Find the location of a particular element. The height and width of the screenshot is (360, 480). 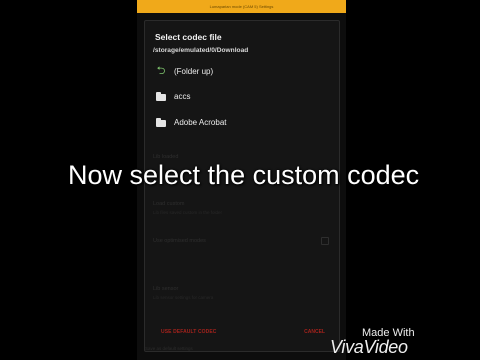

file-item-folder-up: ⮌ (Folder up) is located at coordinates (242, 71).